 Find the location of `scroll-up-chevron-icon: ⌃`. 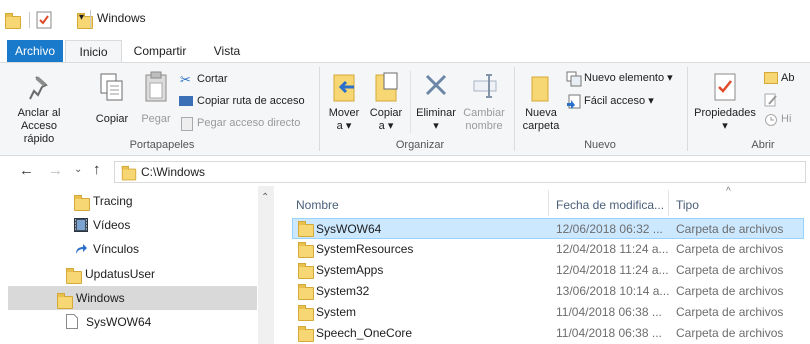

scroll-up-chevron-icon: ⌃ is located at coordinates (265, 197).